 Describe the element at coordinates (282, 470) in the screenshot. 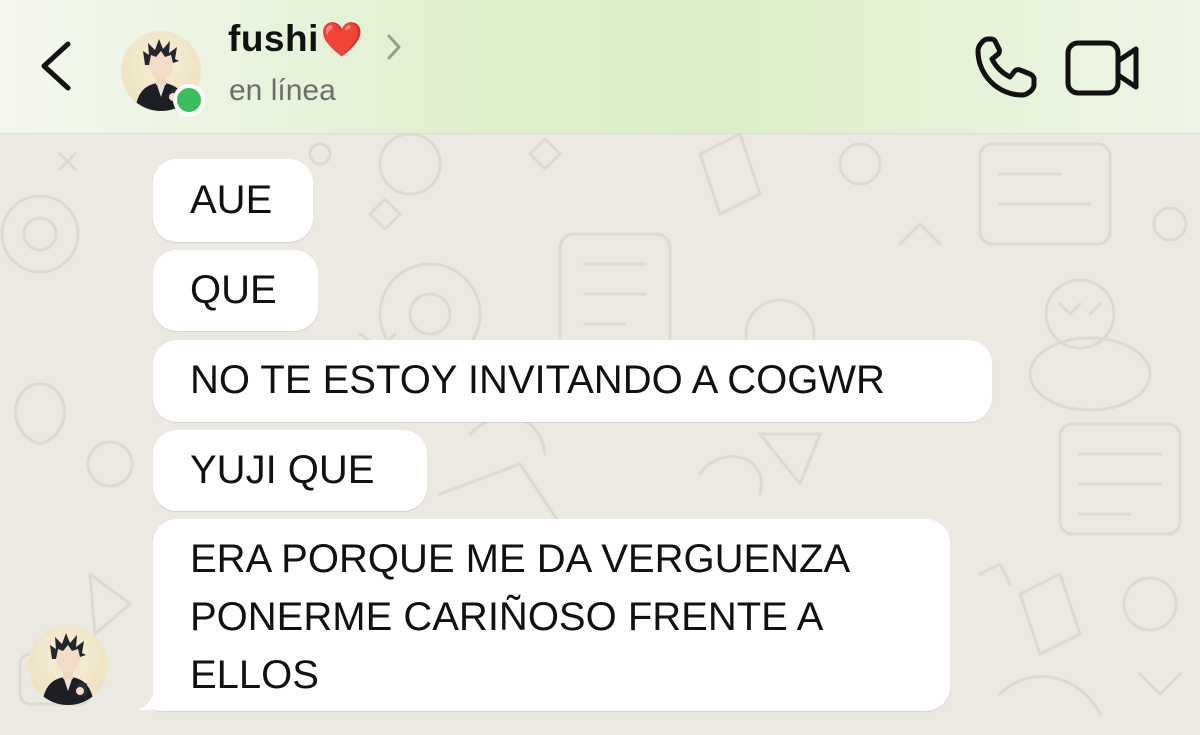

I see `message-text: YUJI QUE` at that location.